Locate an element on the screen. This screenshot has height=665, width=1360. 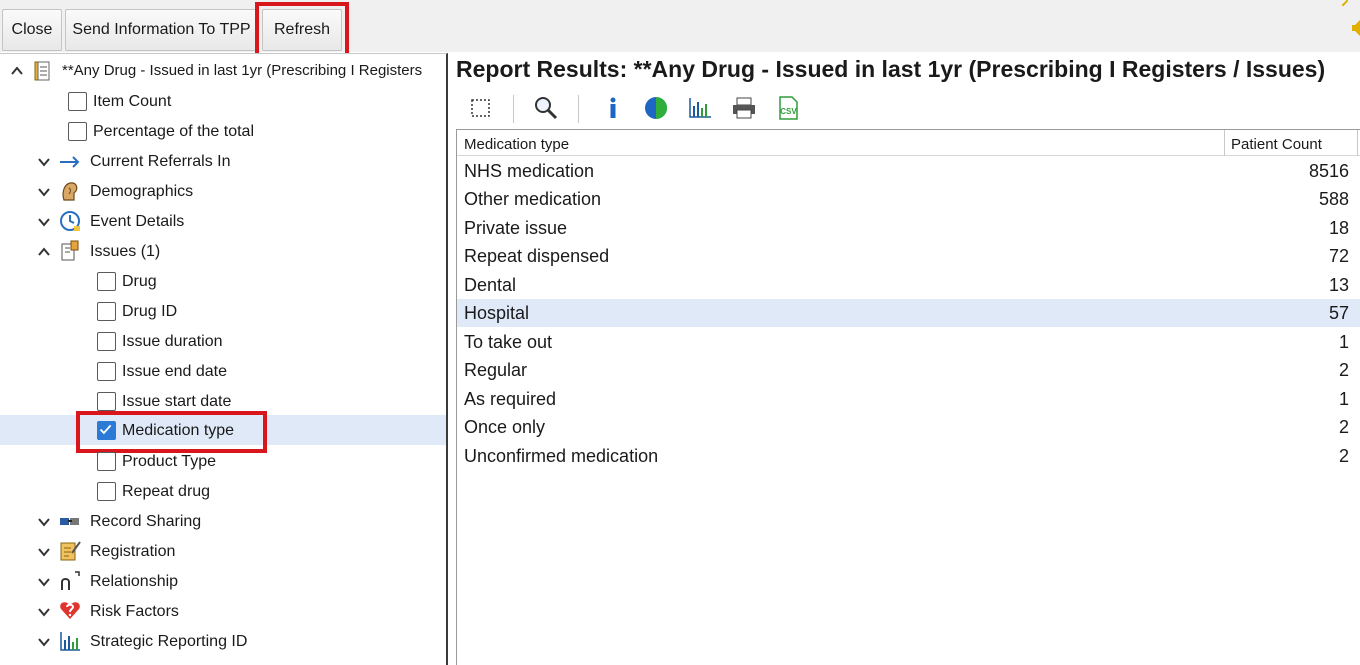
cell-medication-type: As required is located at coordinates (510, 399).